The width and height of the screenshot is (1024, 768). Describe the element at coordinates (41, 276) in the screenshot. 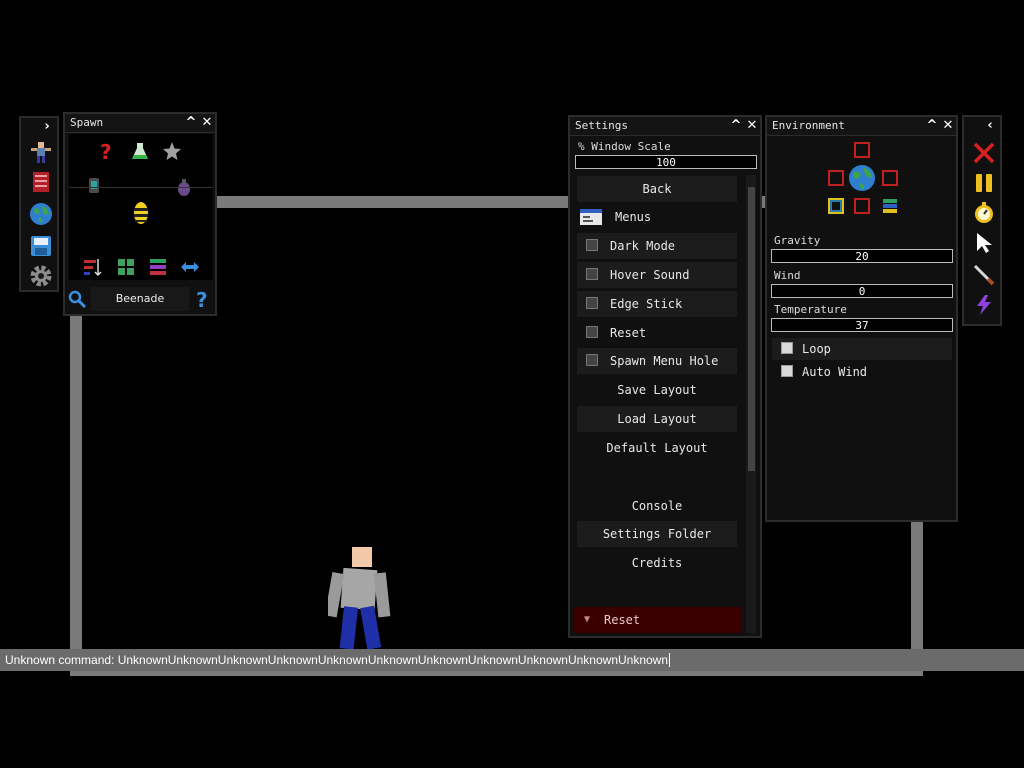

I see `gear-icon` at that location.